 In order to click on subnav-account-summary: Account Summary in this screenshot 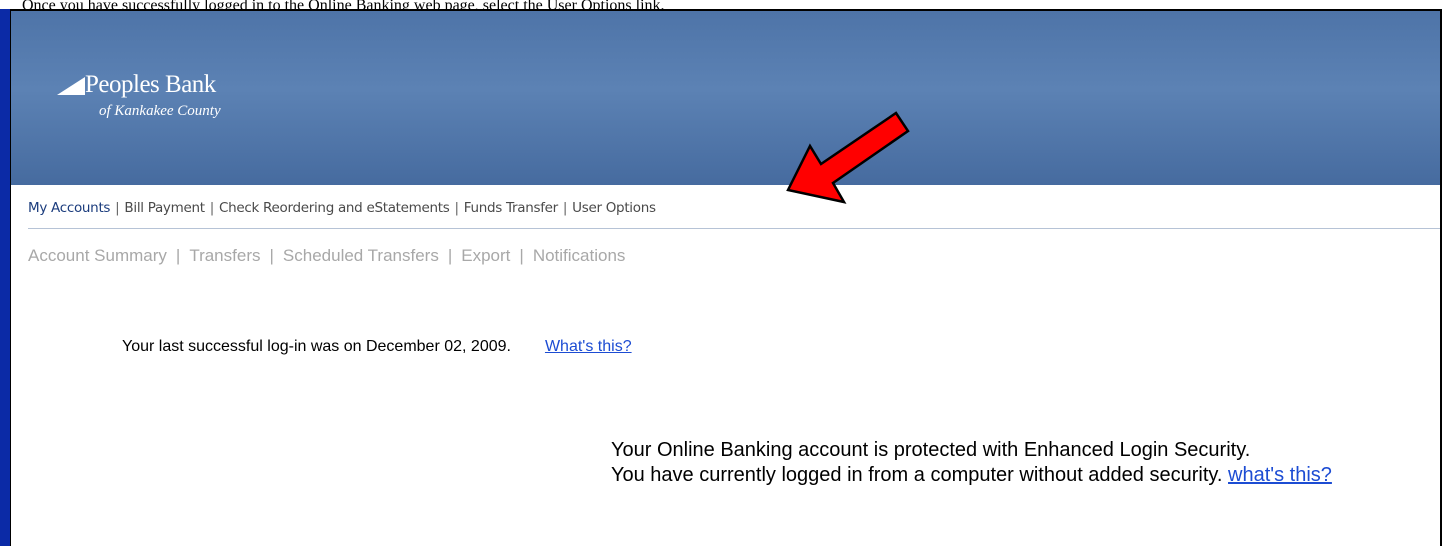, I will do `click(97, 255)`.